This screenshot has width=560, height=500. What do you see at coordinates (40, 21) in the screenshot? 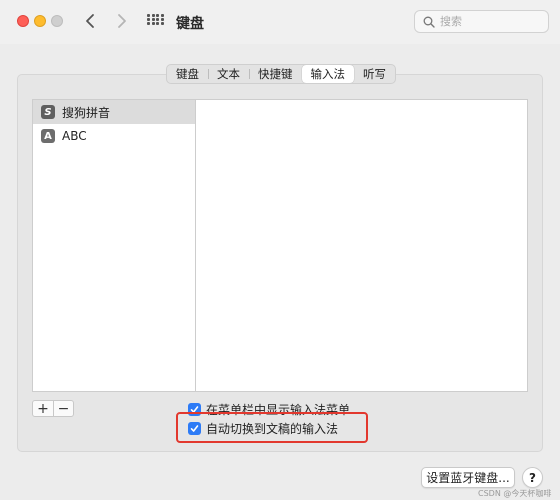
I see `minimize-window-button` at bounding box center [40, 21].